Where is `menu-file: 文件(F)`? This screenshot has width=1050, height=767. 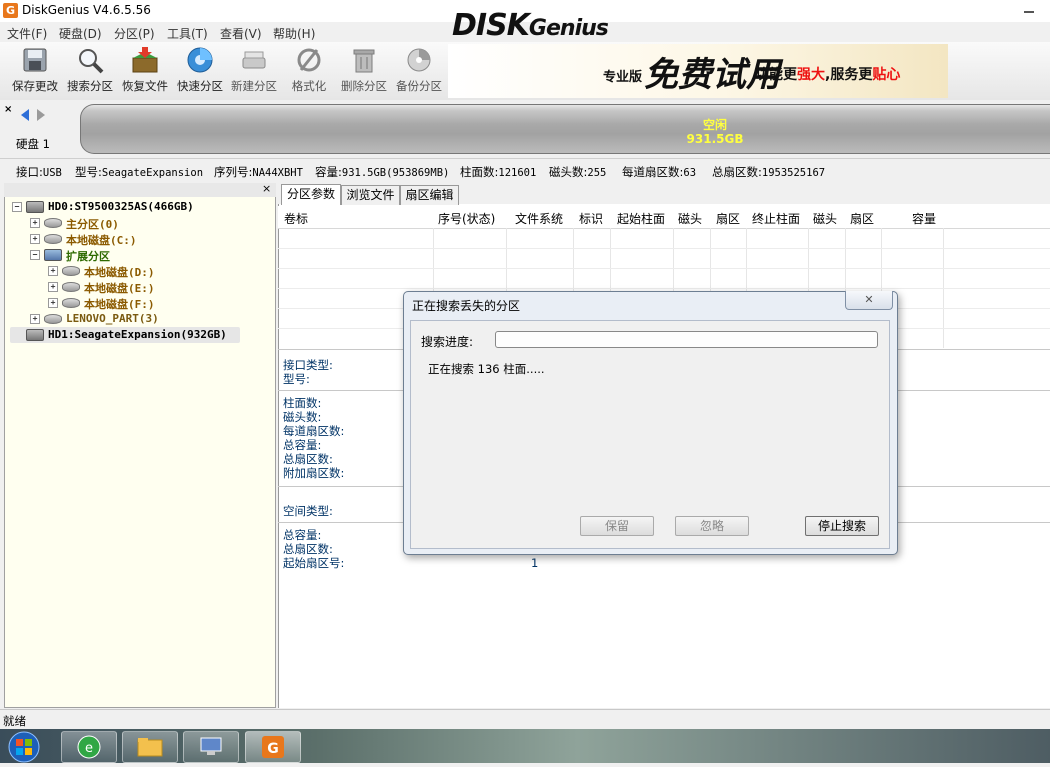
menu-file: 文件(F) is located at coordinates (27, 33).